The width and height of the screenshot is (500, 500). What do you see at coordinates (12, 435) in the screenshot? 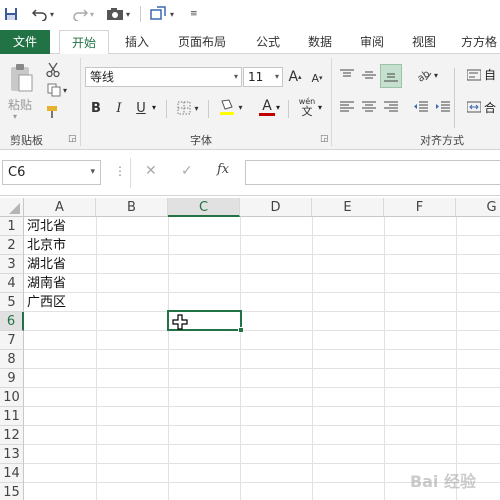
I see `row-header-12: 12` at bounding box center [12, 435].